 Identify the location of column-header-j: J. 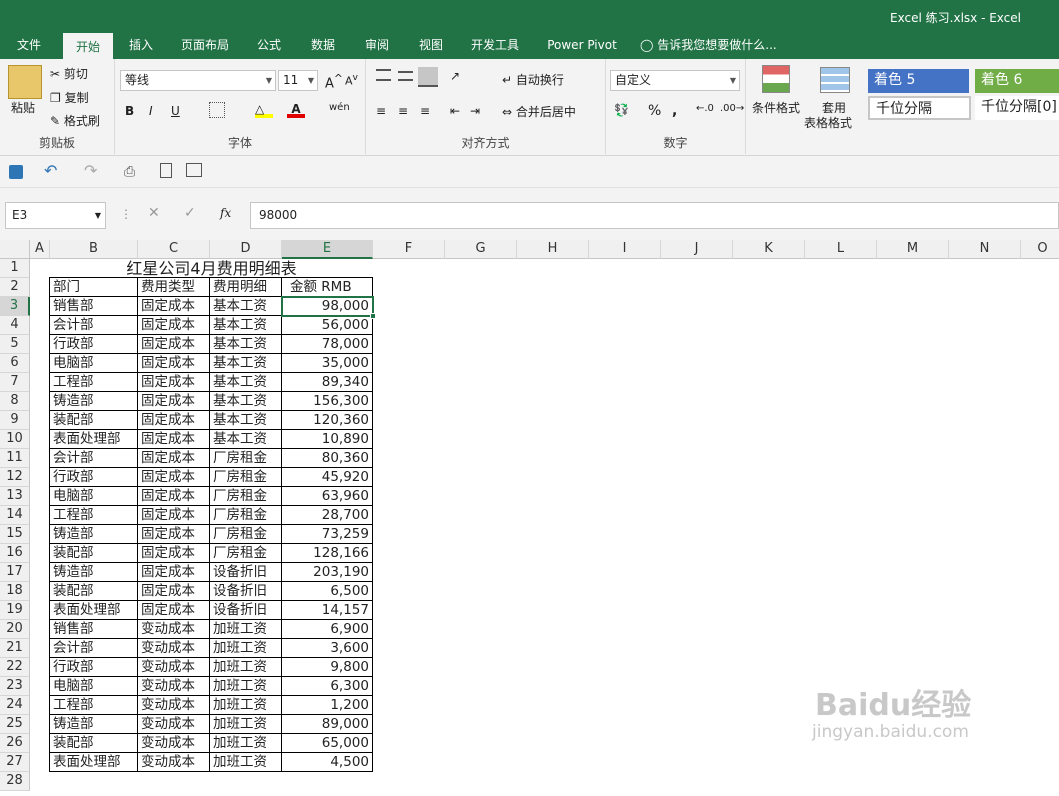
(697, 249).